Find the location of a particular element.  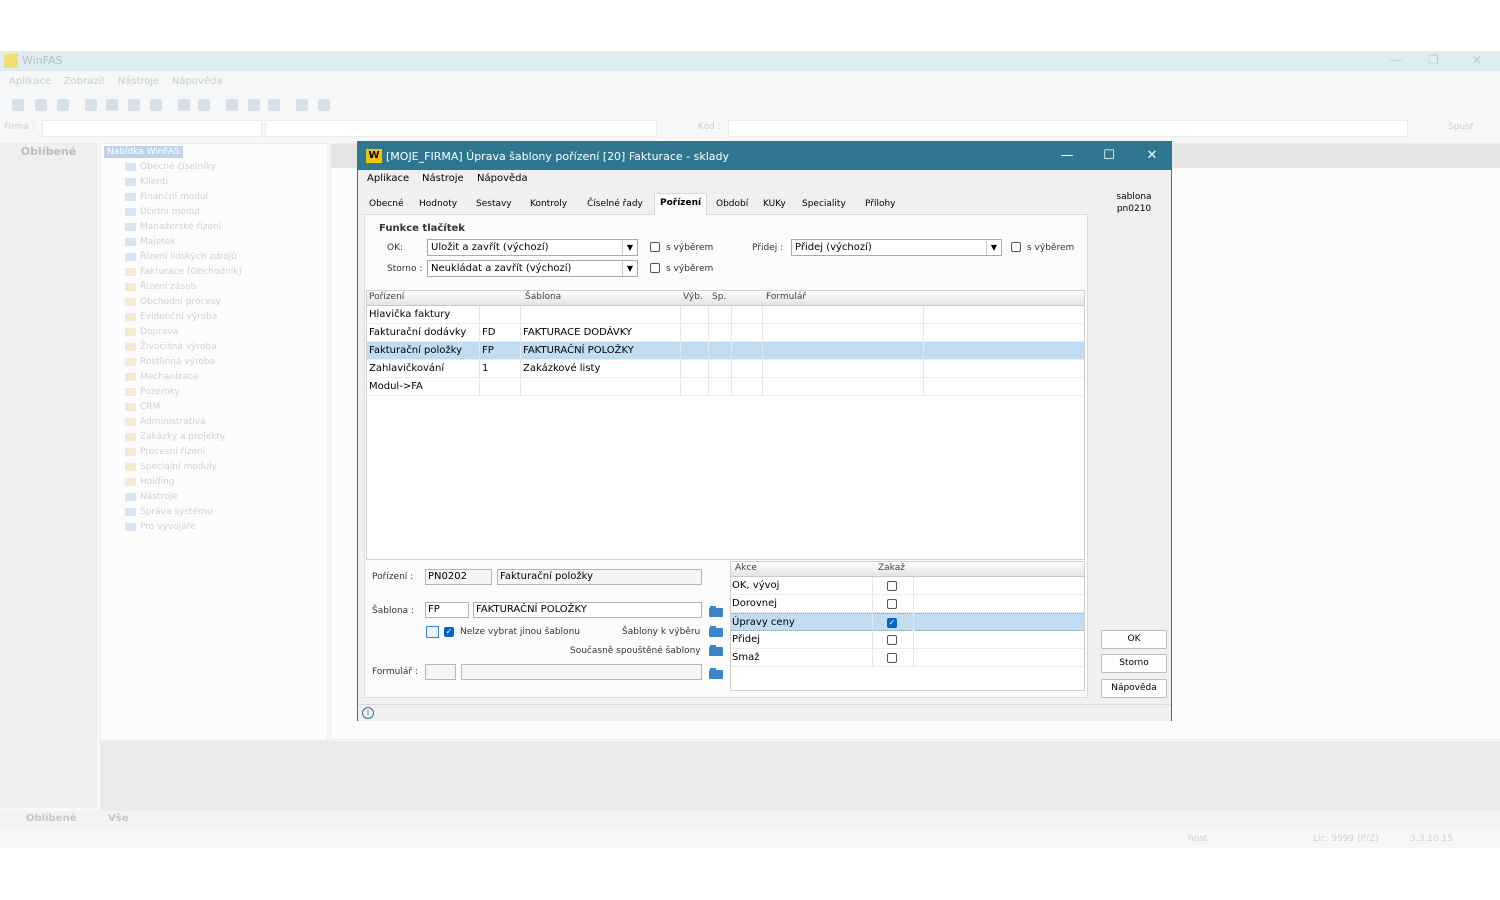

kod-input is located at coordinates (1068, 128).